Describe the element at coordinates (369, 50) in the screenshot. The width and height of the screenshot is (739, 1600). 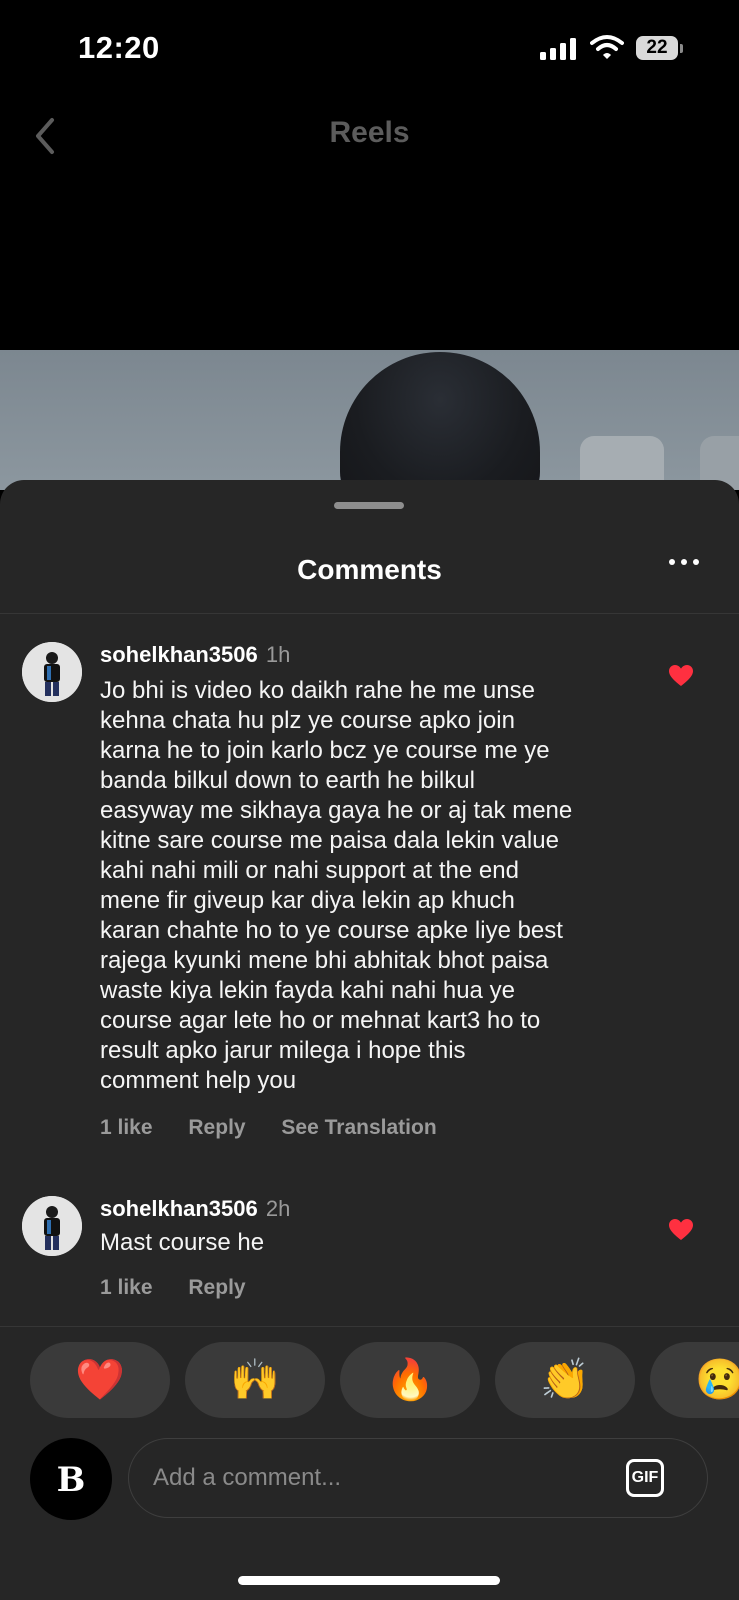
I see `status-bar: 12:20 22` at that location.